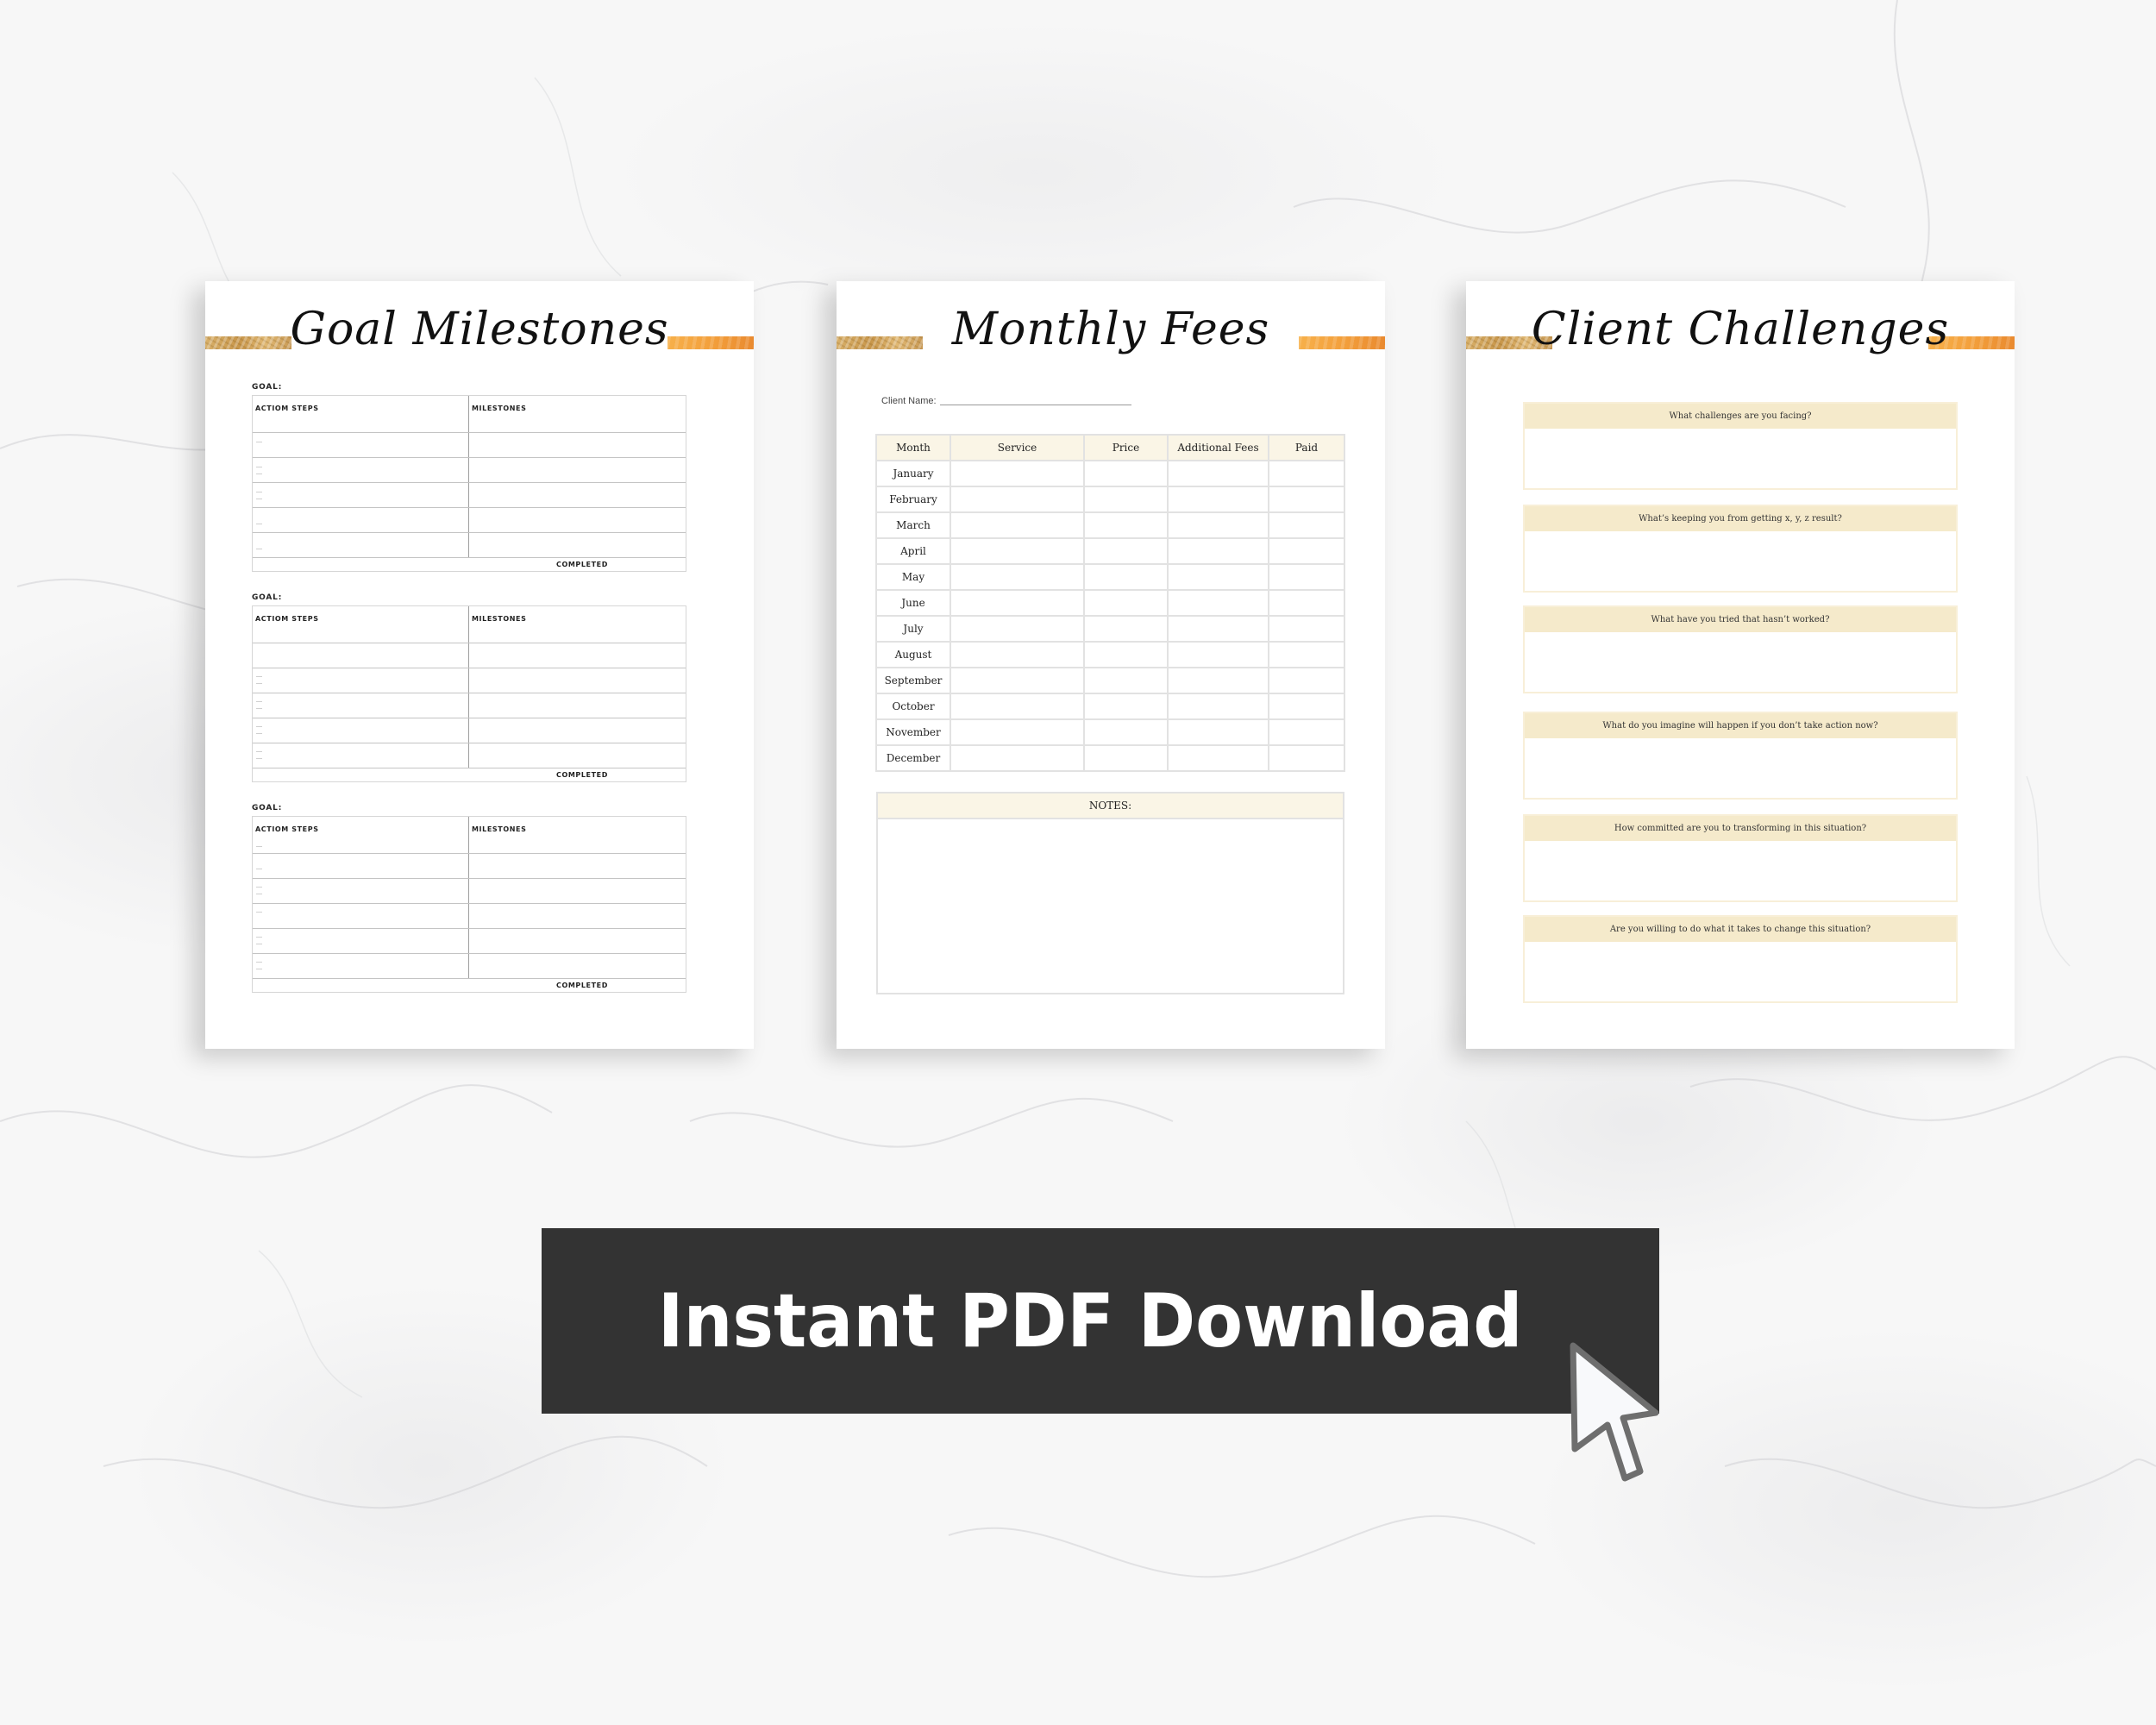 The width and height of the screenshot is (2156, 1725). I want to click on table-row: June, so click(1110, 603).